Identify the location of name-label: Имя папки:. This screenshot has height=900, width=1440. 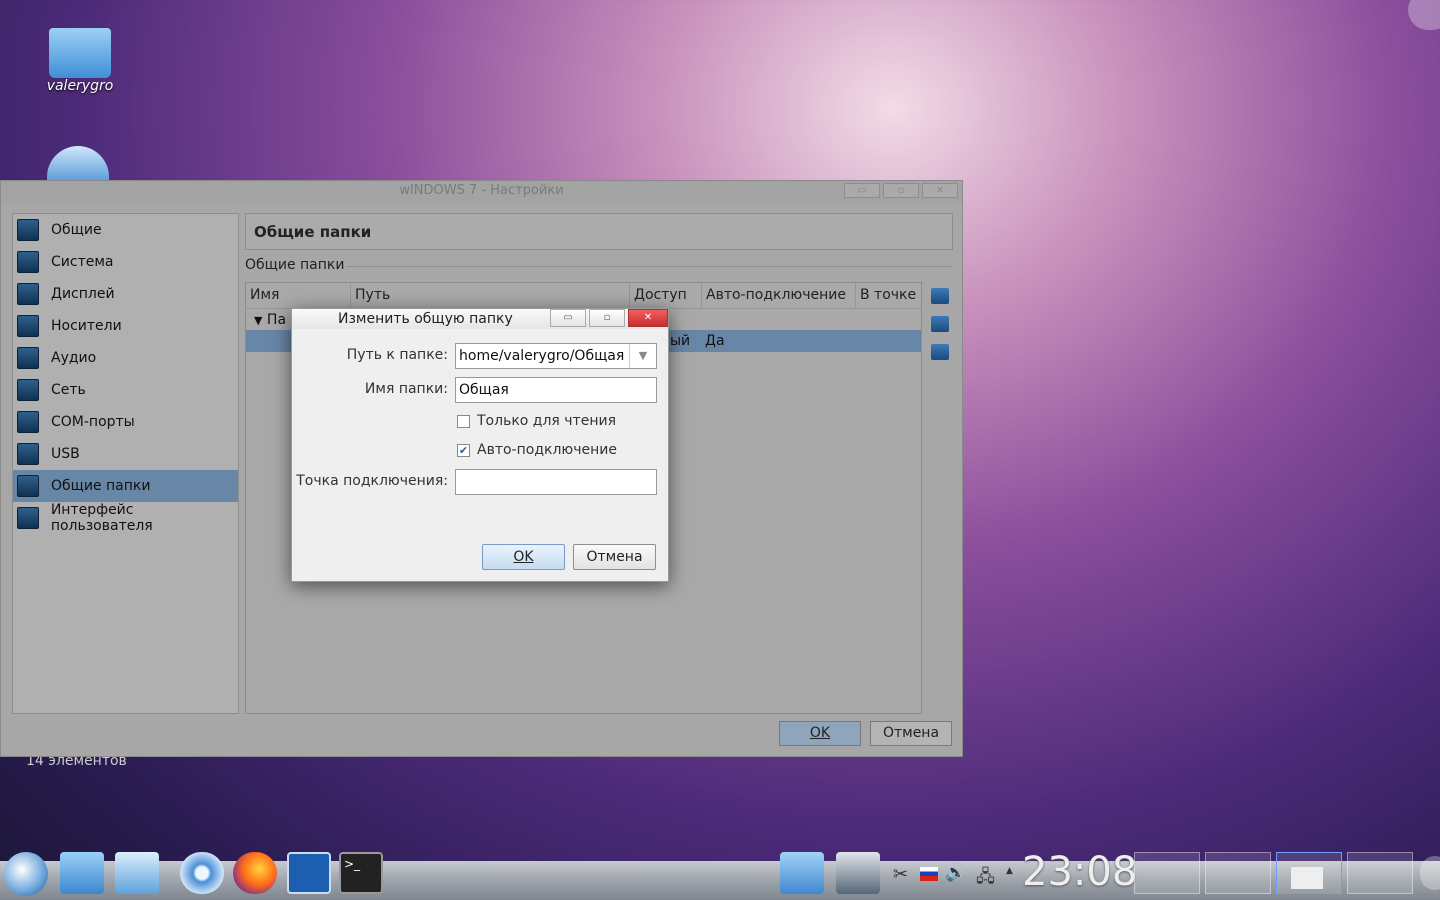
(406, 389).